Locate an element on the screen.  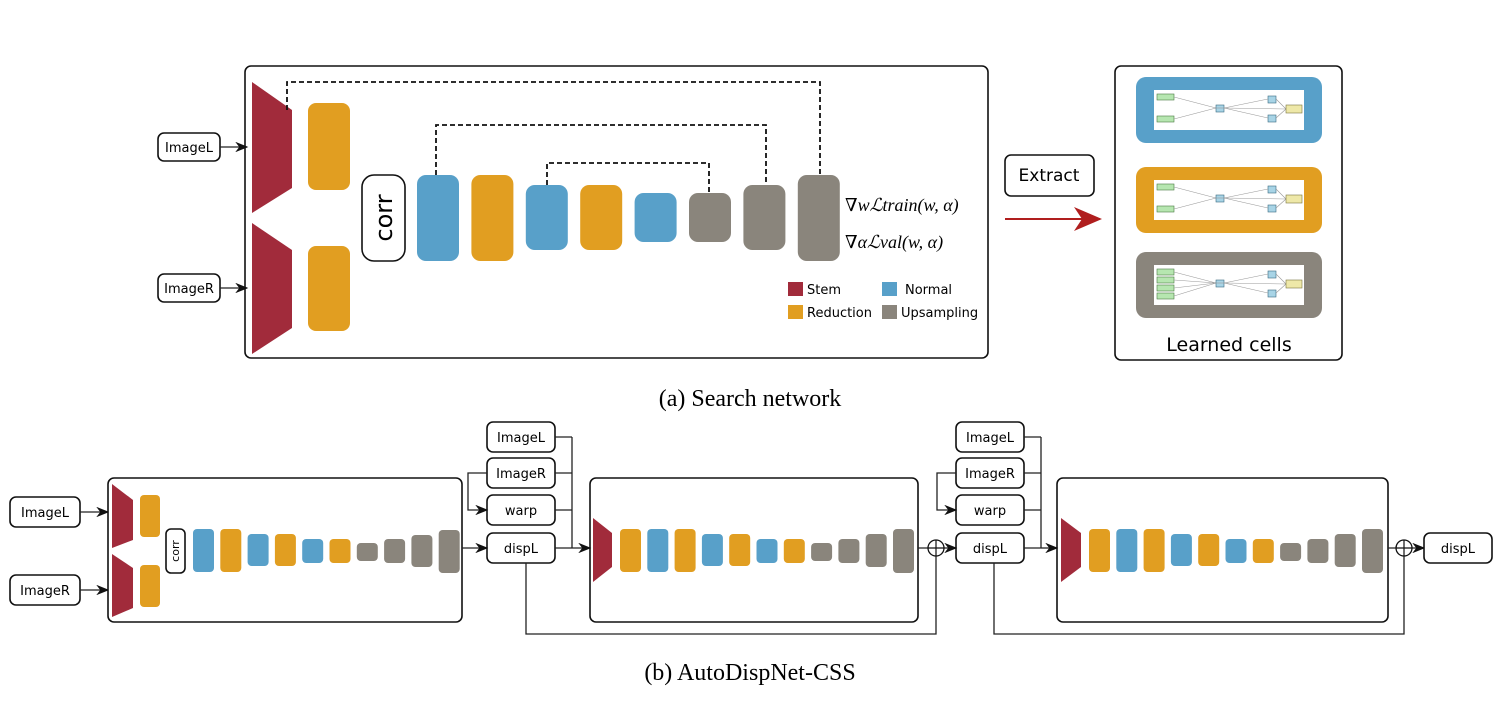
learned-cells: Learned cells is located at coordinates (1228, 213).